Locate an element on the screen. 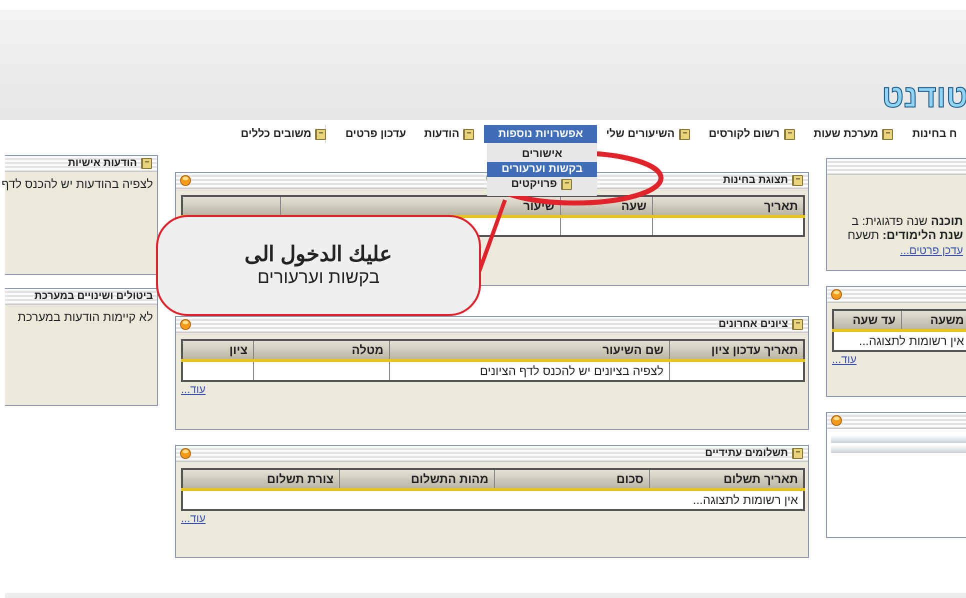  logo: טודנט is located at coordinates (924, 96).